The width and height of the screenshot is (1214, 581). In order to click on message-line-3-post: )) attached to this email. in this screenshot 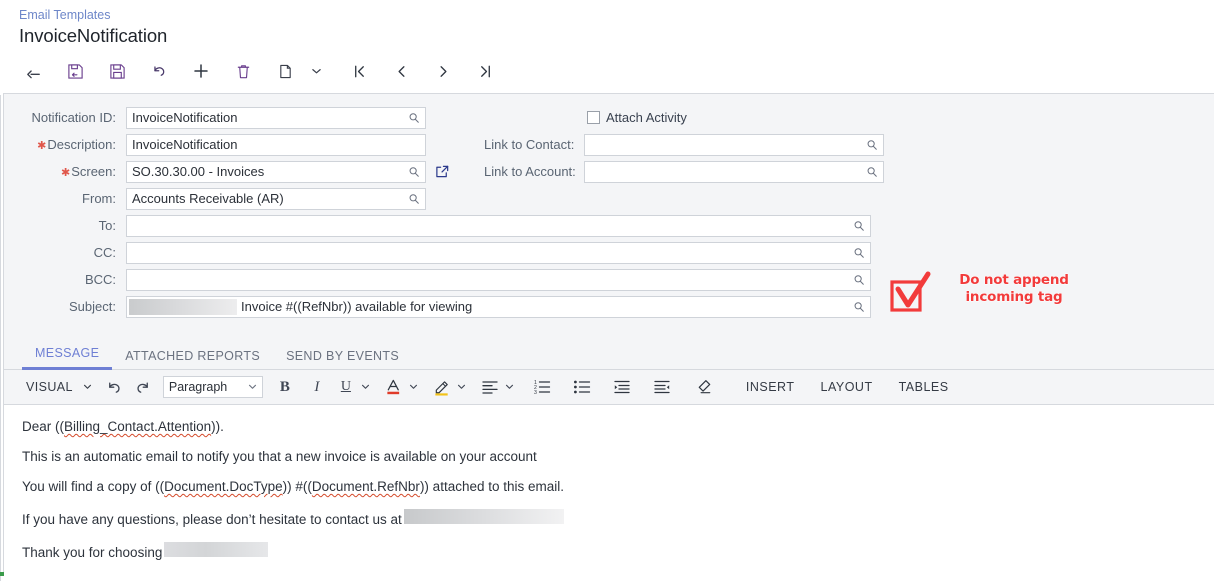, I will do `click(492, 486)`.